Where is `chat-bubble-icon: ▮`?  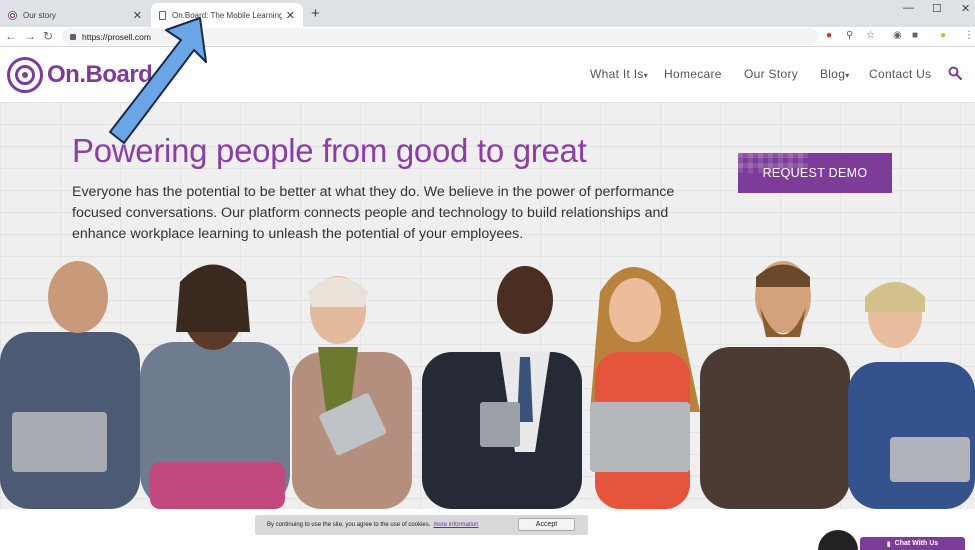 chat-bubble-icon: ▮ is located at coordinates (888, 544).